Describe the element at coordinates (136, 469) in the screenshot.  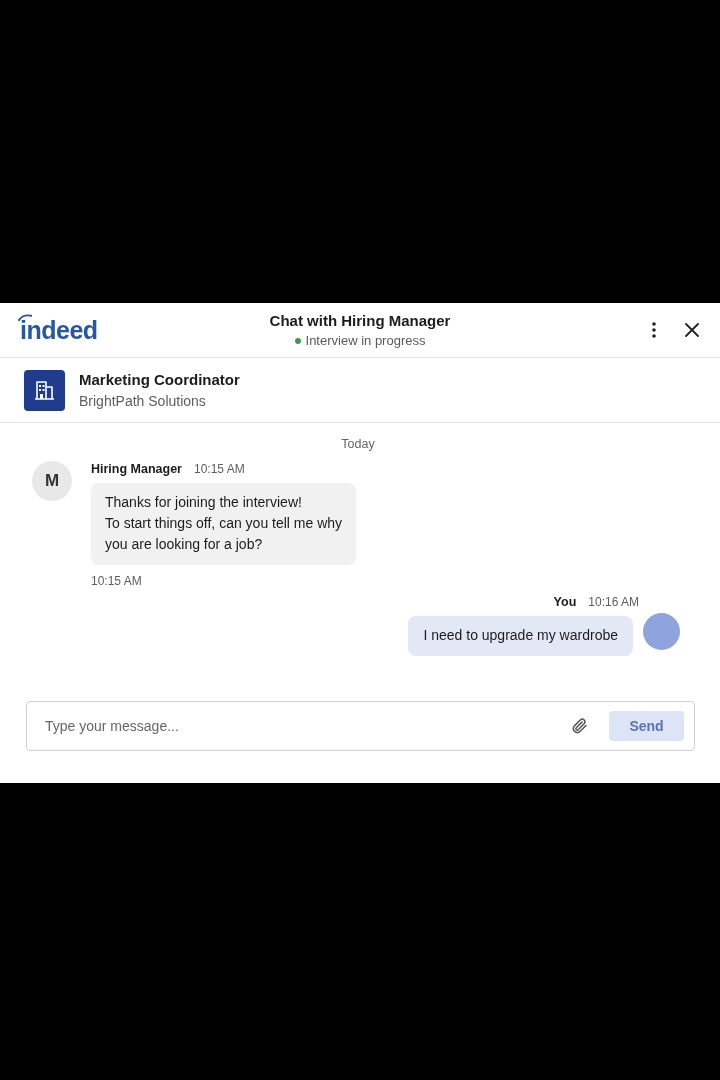
I see `sender-name: Hiring Manager` at that location.